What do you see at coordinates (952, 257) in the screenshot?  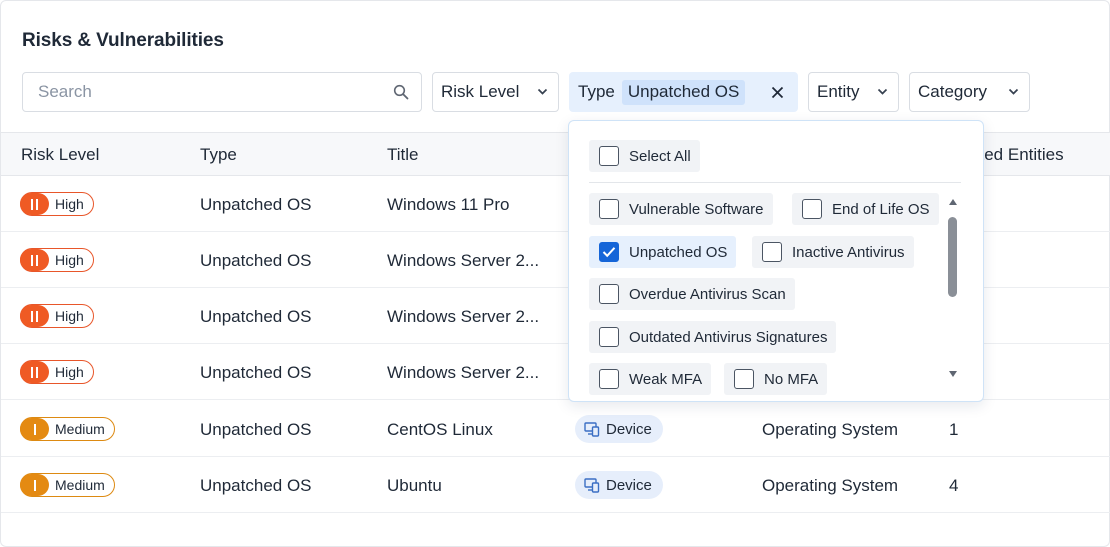 I see `scrollbar-thumb` at bounding box center [952, 257].